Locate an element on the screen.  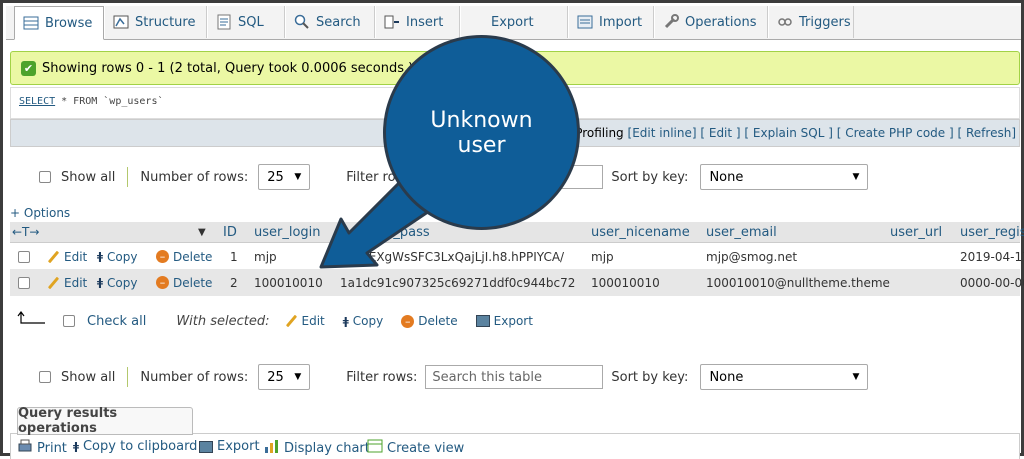
cell-user-nicename: 100010010 is located at coordinates (625, 282).